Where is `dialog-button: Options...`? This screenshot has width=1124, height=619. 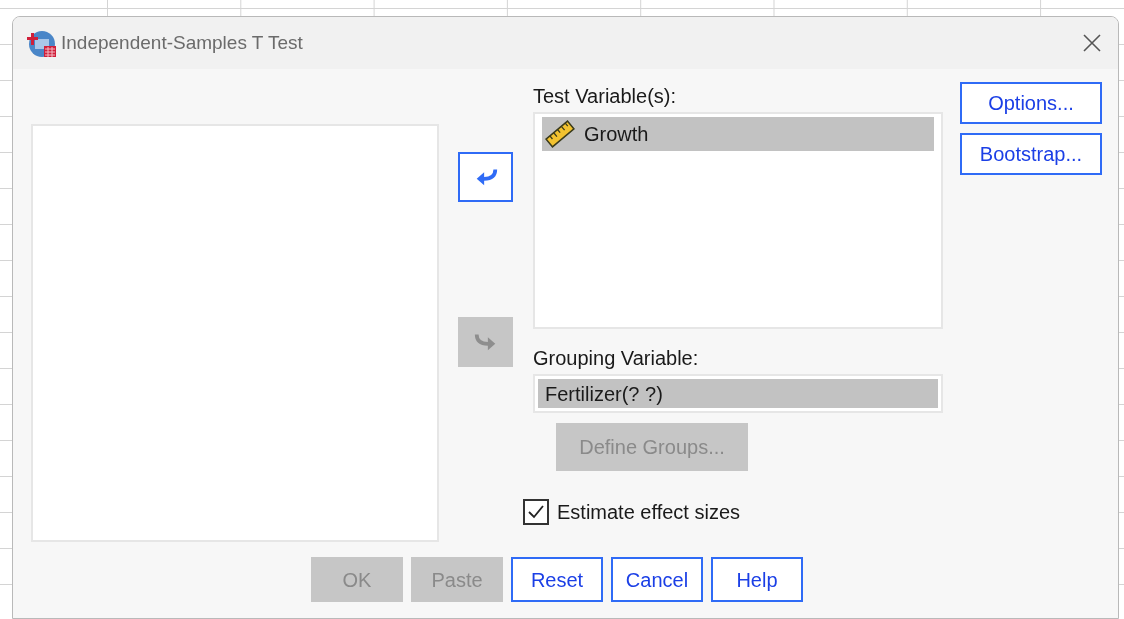 dialog-button: Options... is located at coordinates (1031, 103).